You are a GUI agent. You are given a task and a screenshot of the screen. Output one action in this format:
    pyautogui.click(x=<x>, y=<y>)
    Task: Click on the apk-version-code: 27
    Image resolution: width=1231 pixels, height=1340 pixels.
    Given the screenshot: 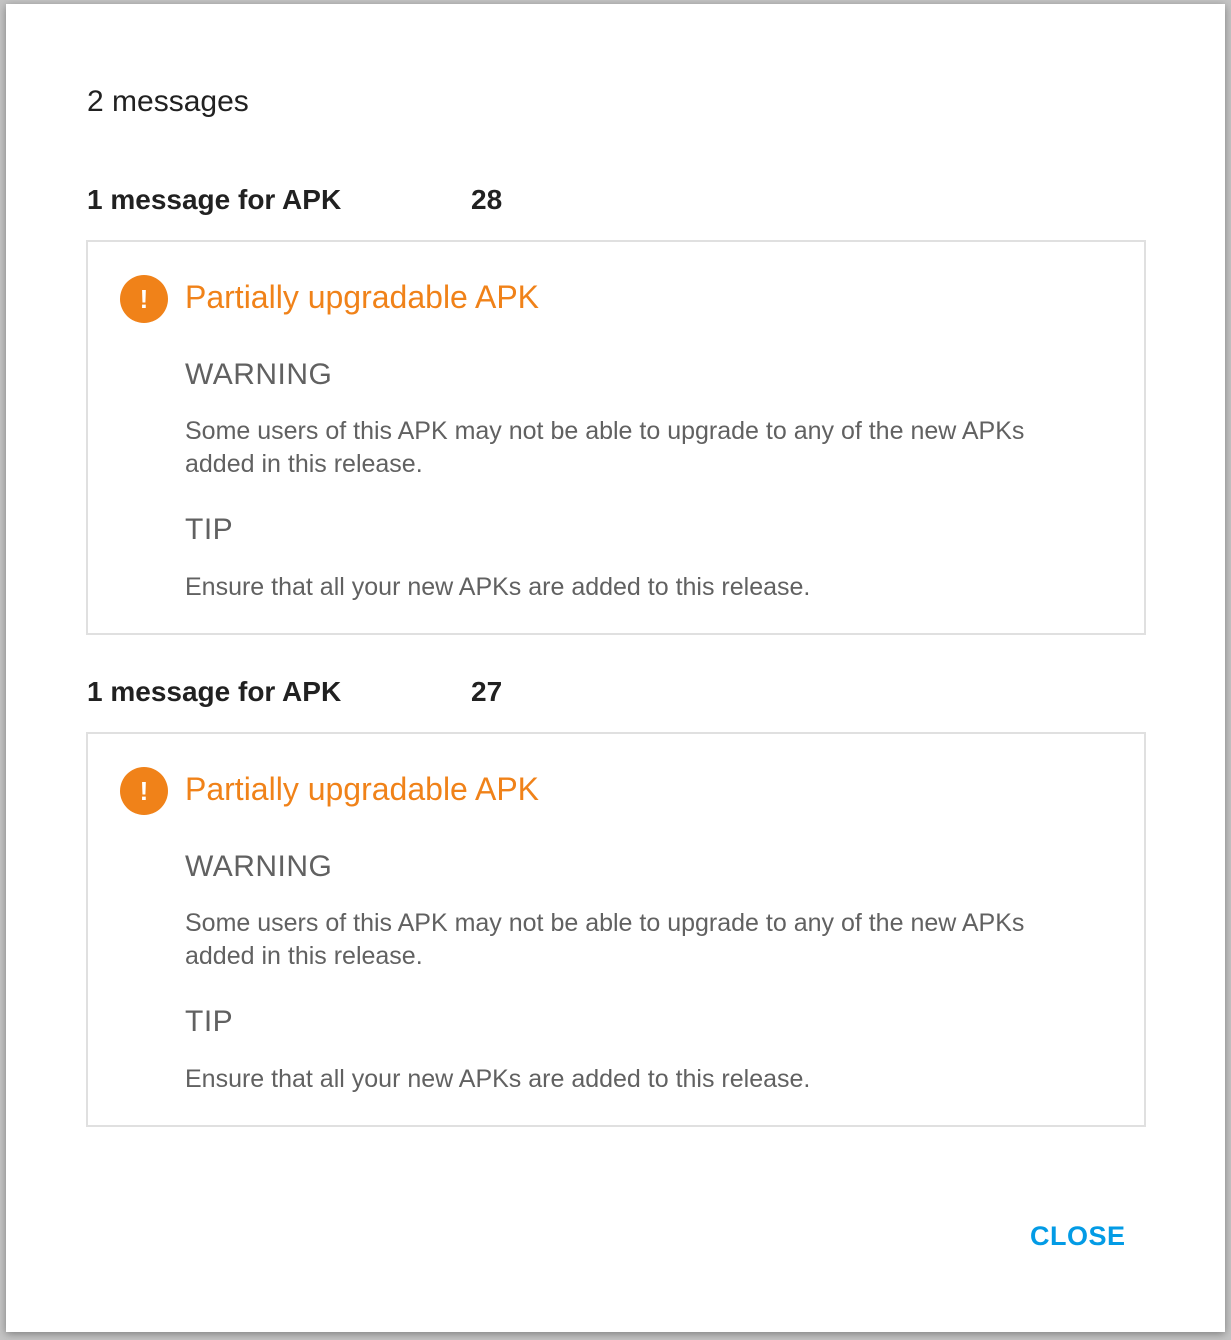 What is the action you would take?
    pyautogui.click(x=487, y=691)
    